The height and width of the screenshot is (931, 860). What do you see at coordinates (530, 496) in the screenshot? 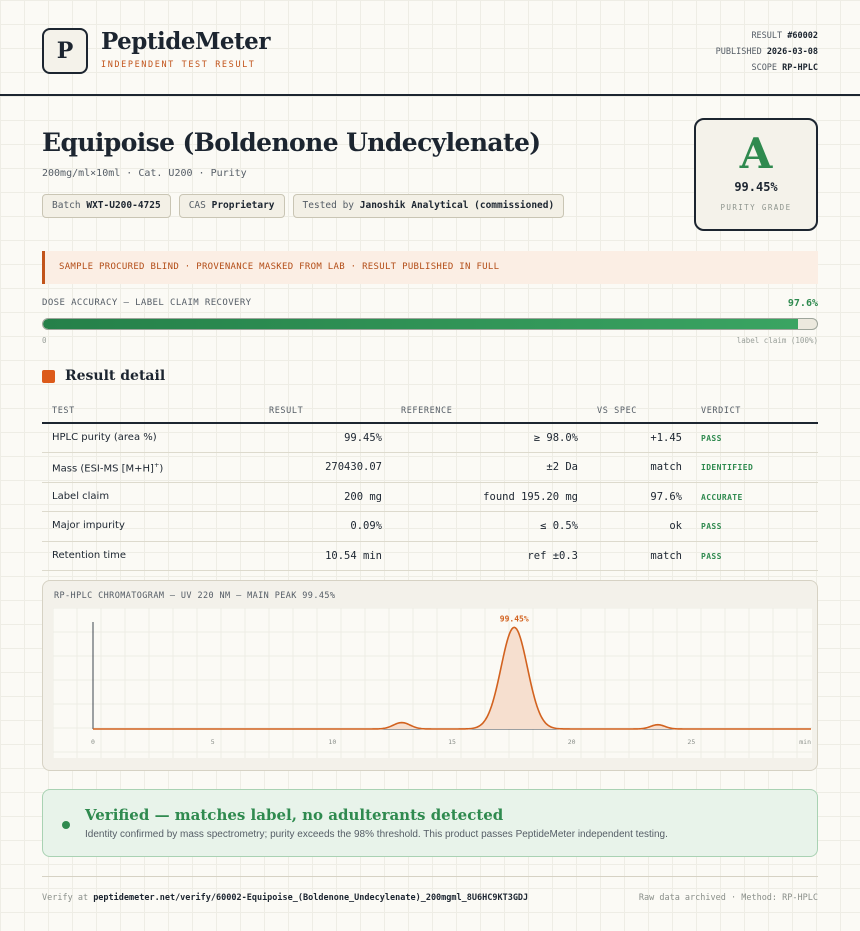
I see `cell-reference: found 195.20 mg` at bounding box center [530, 496].